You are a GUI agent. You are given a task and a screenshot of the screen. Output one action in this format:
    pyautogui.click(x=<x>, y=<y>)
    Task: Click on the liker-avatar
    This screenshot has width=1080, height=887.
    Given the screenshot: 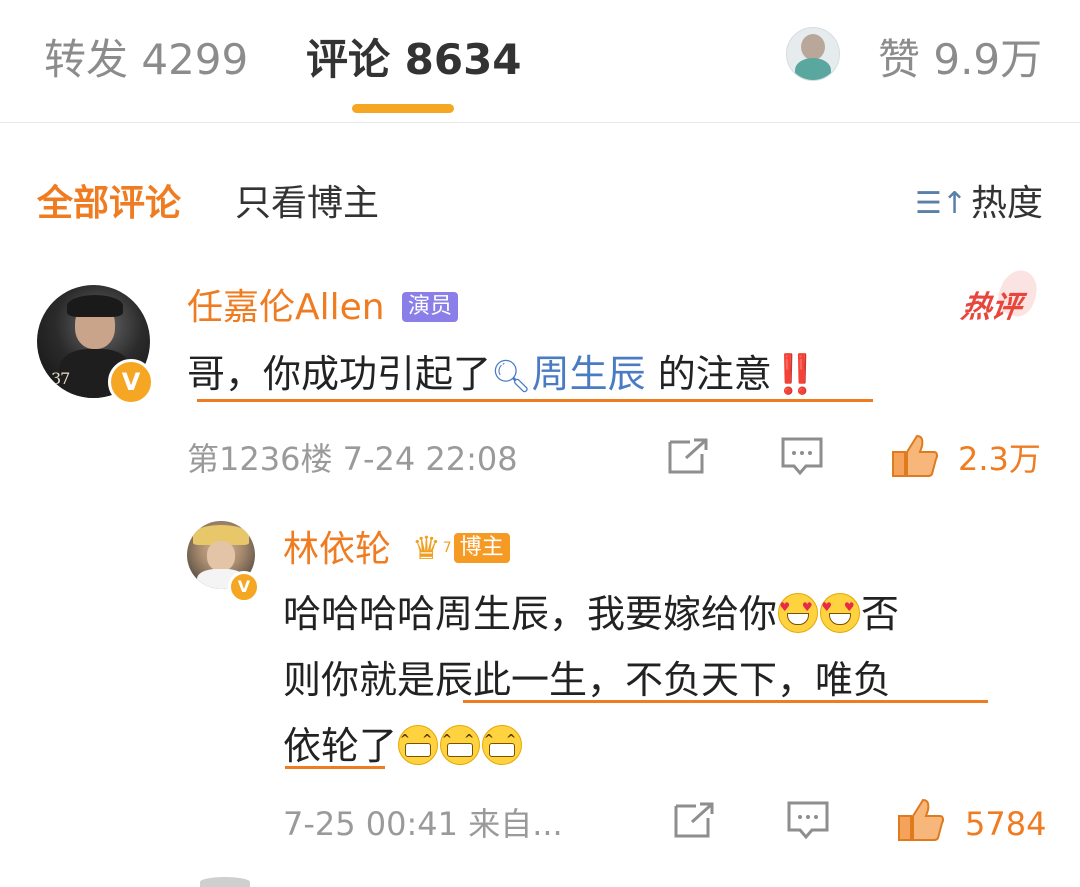 What is the action you would take?
    pyautogui.click(x=813, y=54)
    